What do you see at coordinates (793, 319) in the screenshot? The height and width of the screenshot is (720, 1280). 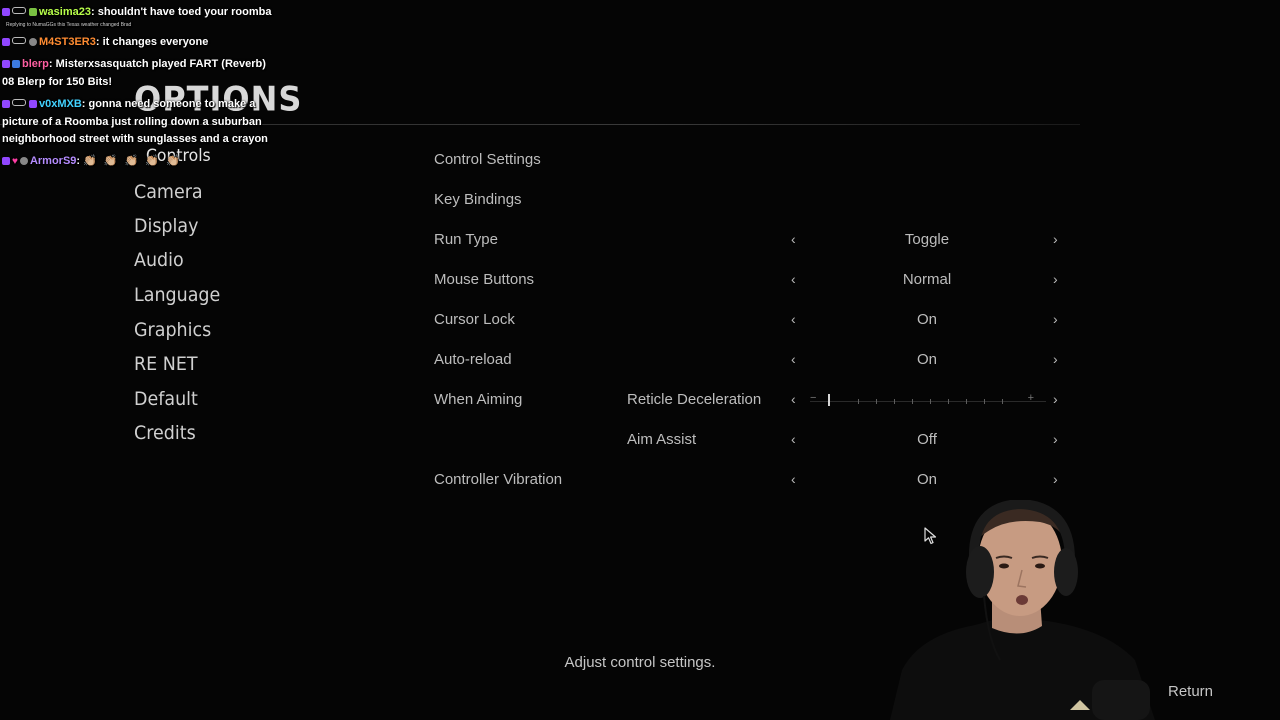 I see `cursor-lock-prev-arrow: ‹` at bounding box center [793, 319].